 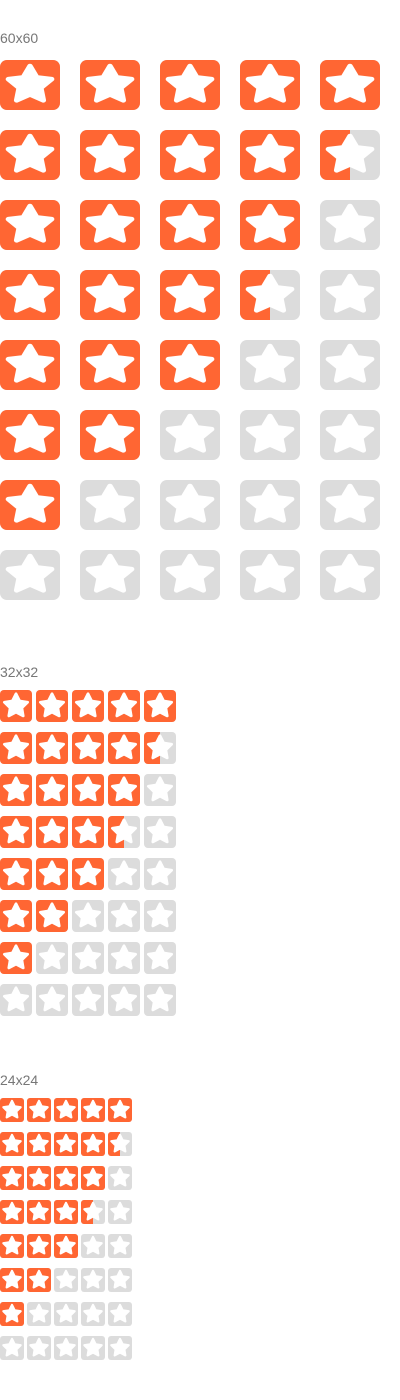 What do you see at coordinates (19, 1080) in the screenshot?
I see `section-label-24x24: 24x24` at bounding box center [19, 1080].